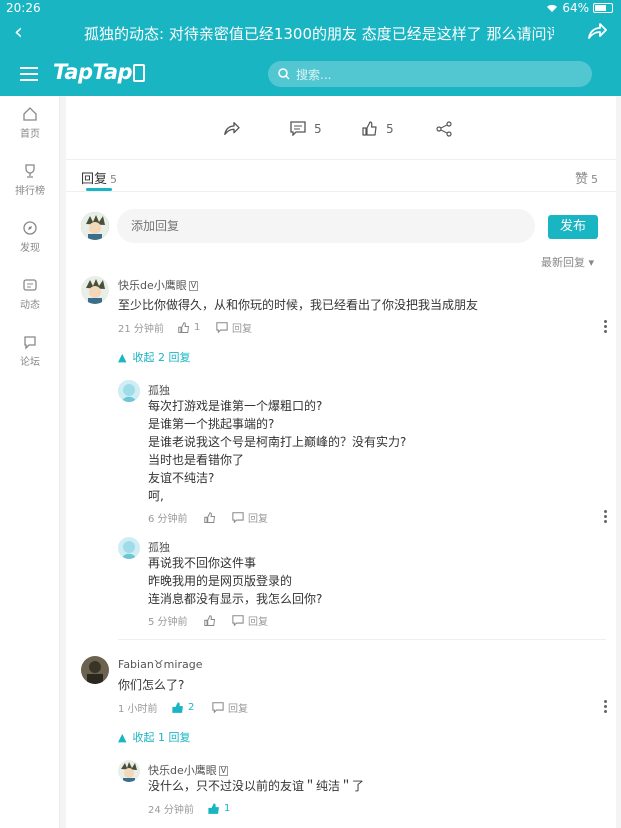  I want to click on sort-dropdown: 最新回复 ▾, so click(567, 262).